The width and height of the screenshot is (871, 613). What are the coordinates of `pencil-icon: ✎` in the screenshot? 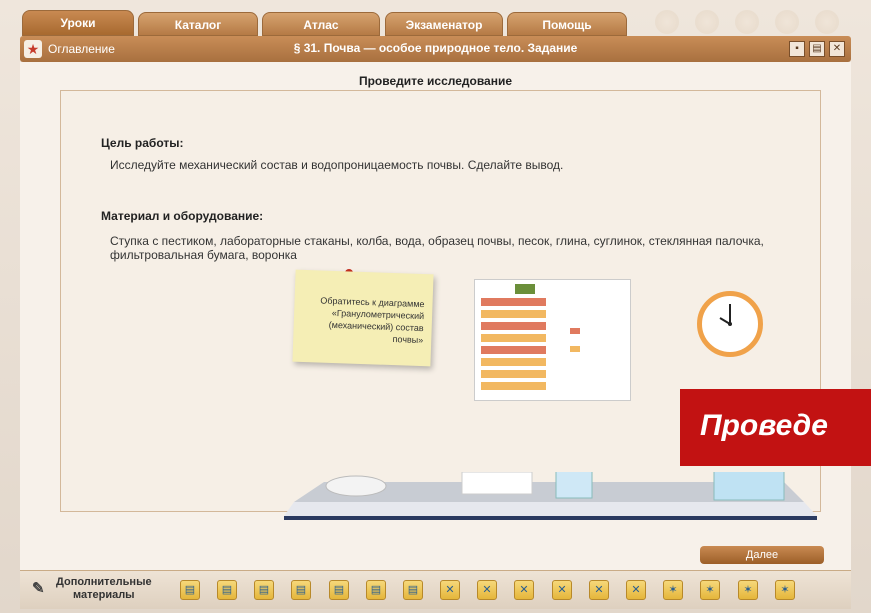 It's located at (38, 588).